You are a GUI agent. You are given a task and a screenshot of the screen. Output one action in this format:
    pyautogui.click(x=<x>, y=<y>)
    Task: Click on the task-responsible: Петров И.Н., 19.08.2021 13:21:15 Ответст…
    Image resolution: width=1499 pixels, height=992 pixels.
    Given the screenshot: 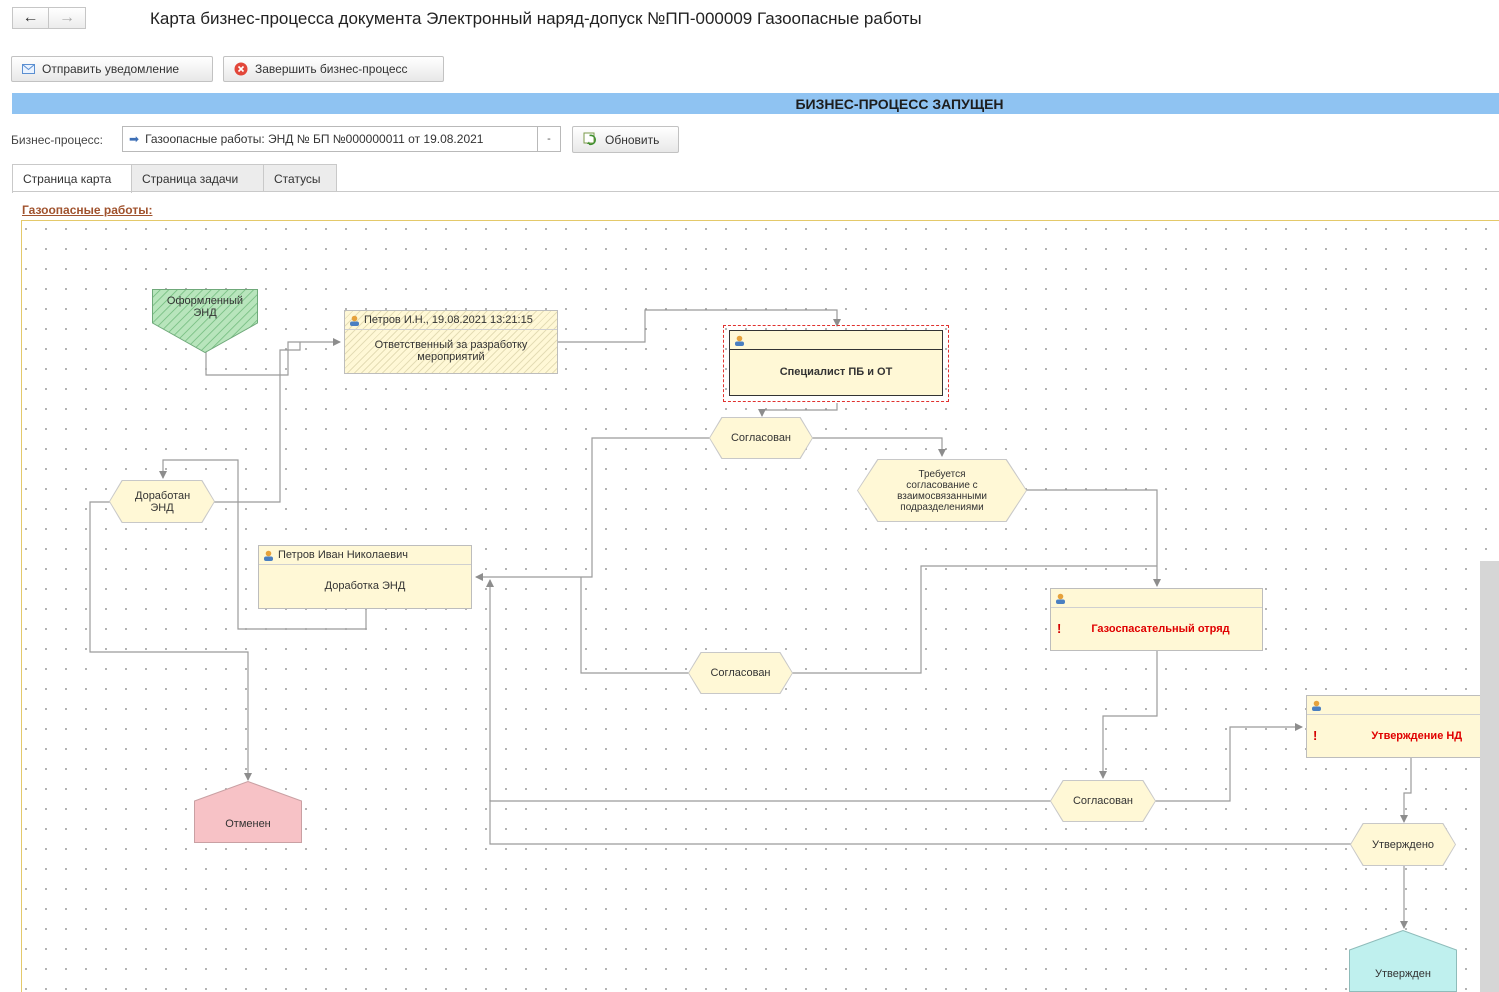 What is the action you would take?
    pyautogui.click(x=451, y=342)
    